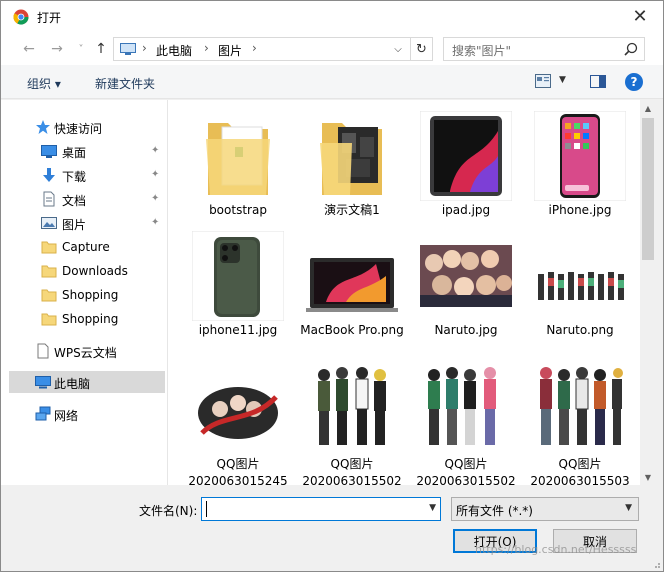 This screenshot has width=664, height=572. I want to click on star-icon, so click(43, 127).